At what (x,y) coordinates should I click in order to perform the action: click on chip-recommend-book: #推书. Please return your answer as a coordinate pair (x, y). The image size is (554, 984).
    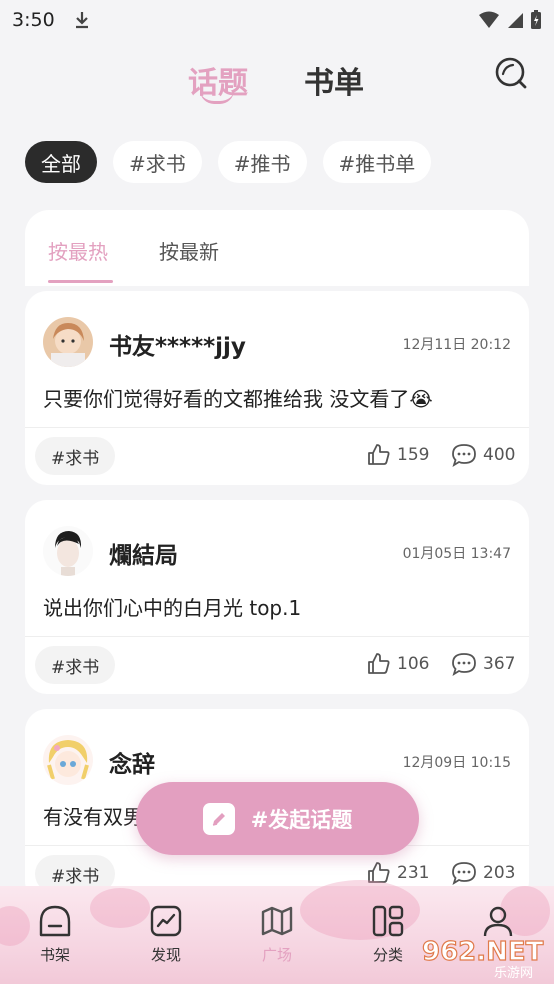
    Looking at the image, I should click on (262, 162).